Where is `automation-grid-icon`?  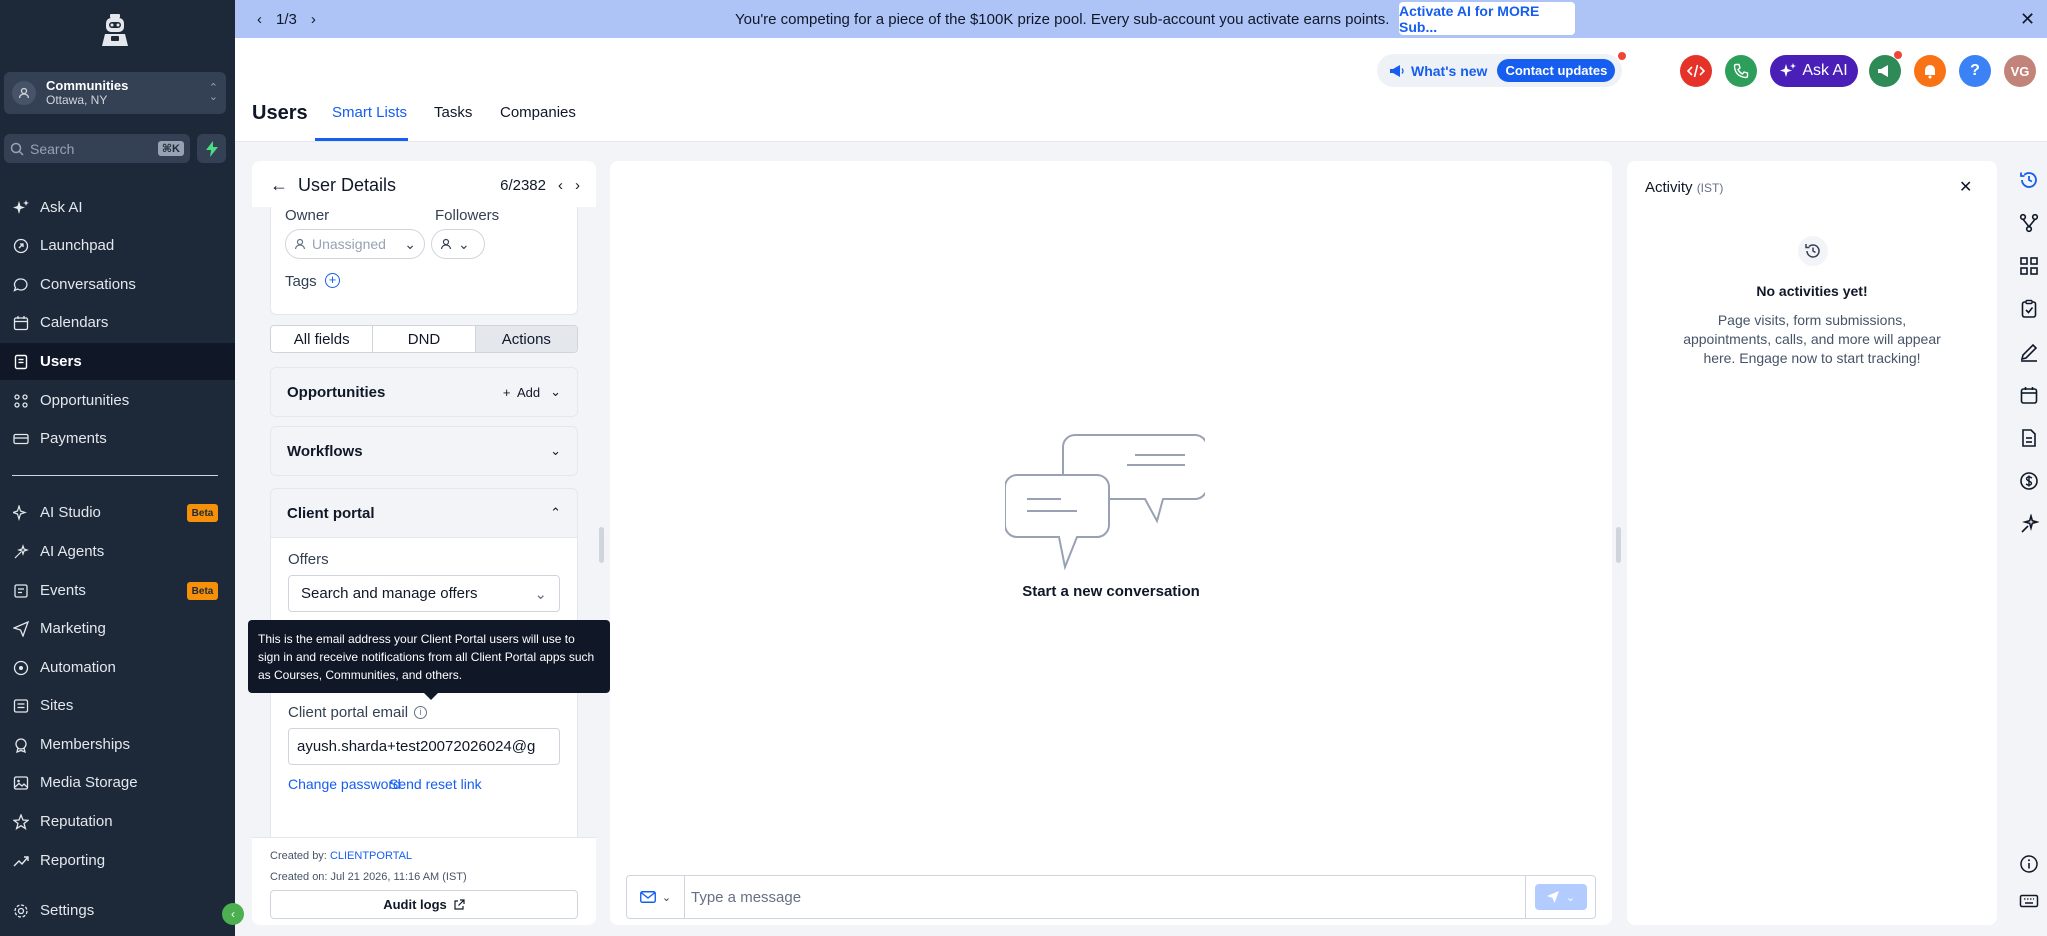 automation-grid-icon is located at coordinates (2029, 266).